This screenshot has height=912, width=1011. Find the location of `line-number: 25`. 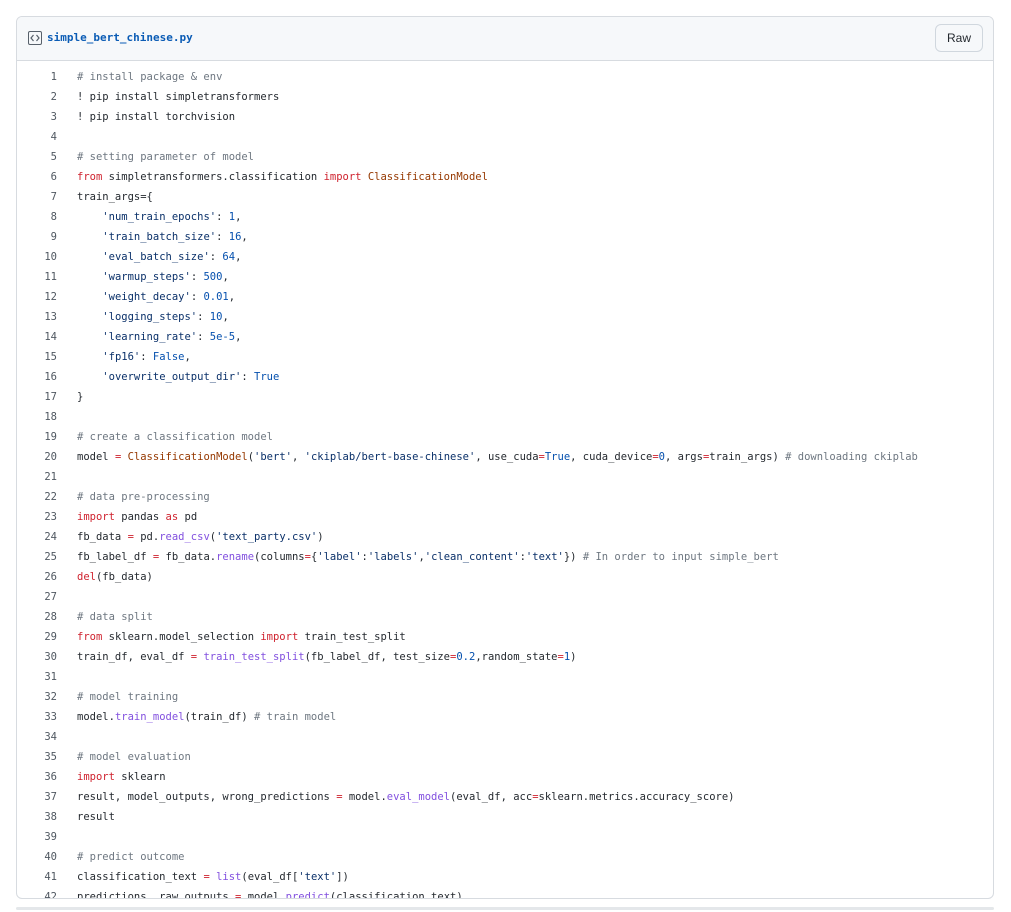

line-number: 25 is located at coordinates (37, 557).